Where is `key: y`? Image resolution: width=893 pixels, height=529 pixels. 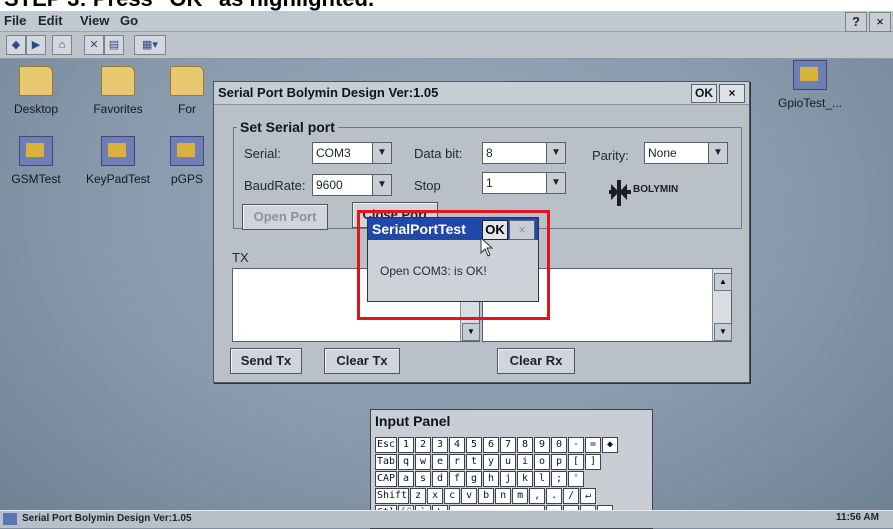
key: y is located at coordinates (491, 462).